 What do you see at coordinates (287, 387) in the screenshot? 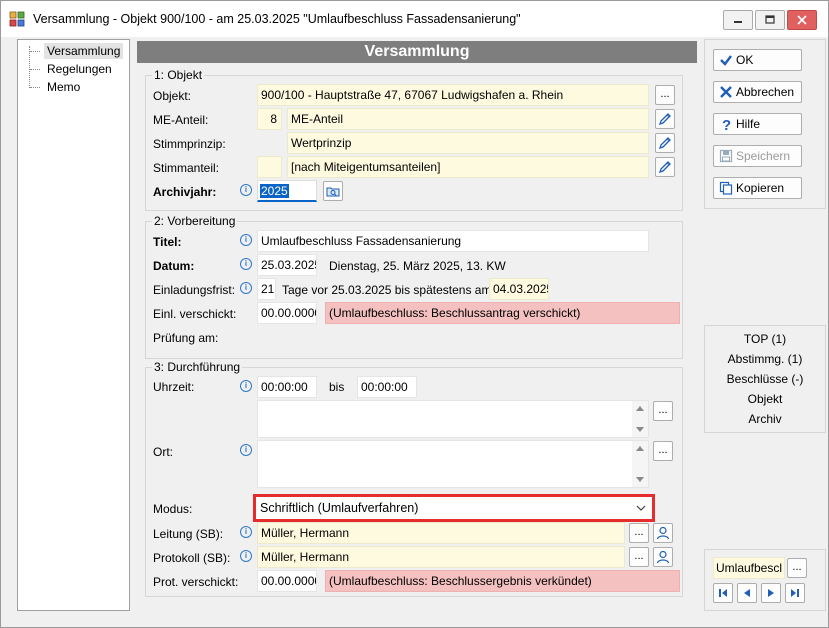
I see `uhrzeit-from-field: 00:00:00` at bounding box center [287, 387].